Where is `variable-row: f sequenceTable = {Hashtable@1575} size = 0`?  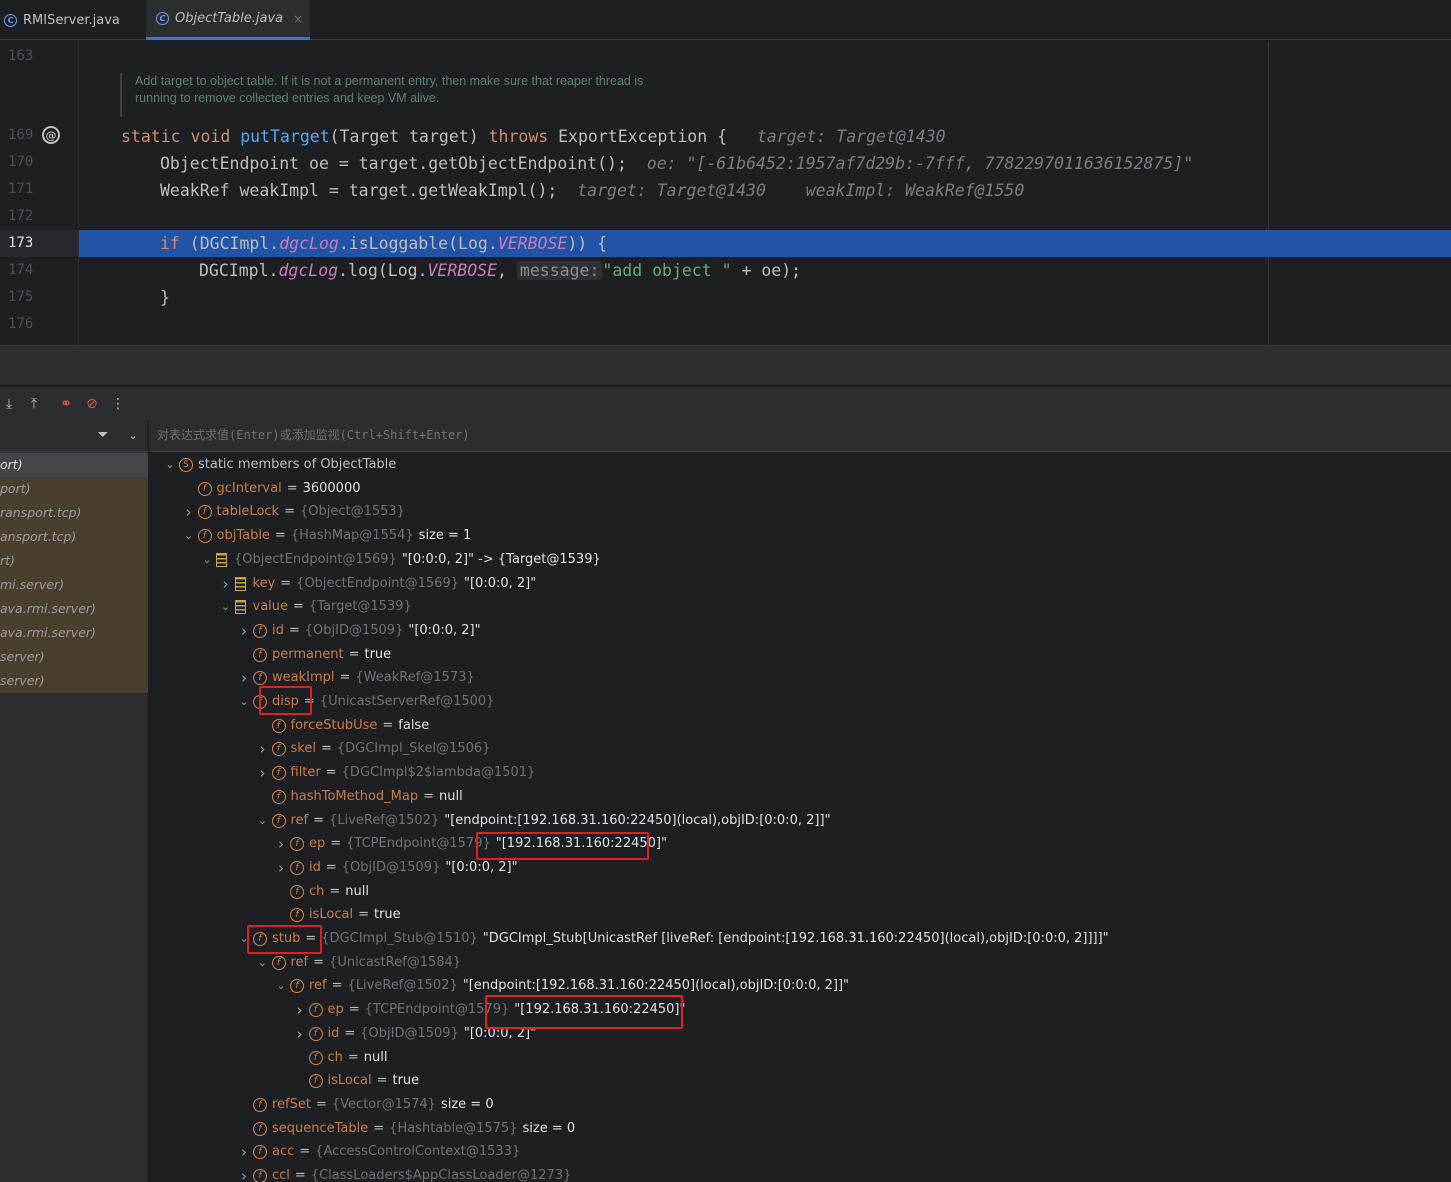 variable-row: f sequenceTable = {Hashtable@1575} size = 0 is located at coordinates (405, 1129).